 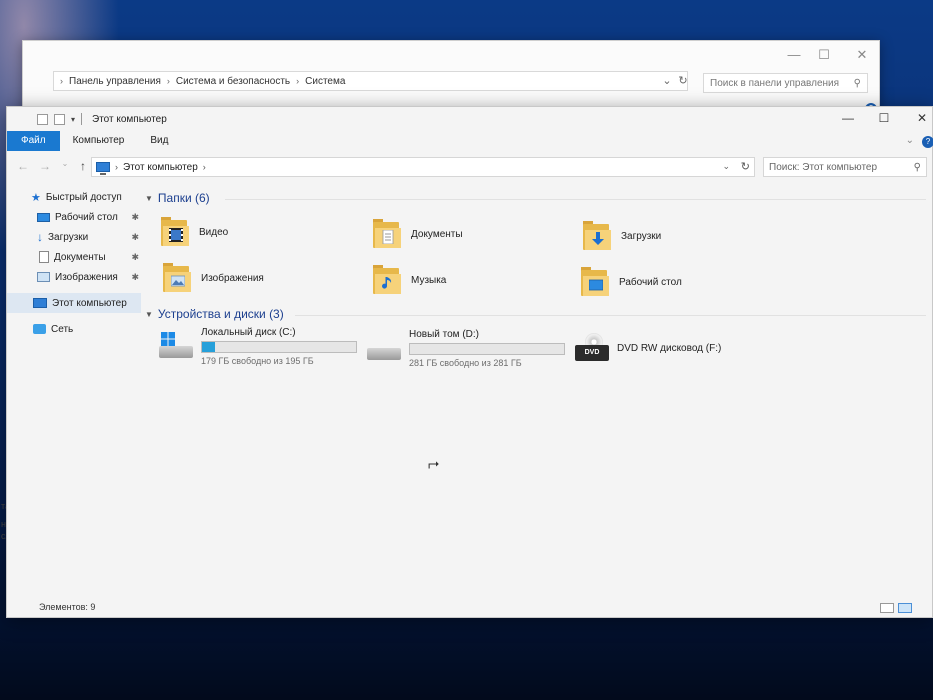 What do you see at coordinates (39, 329) in the screenshot?
I see `network-icon` at bounding box center [39, 329].